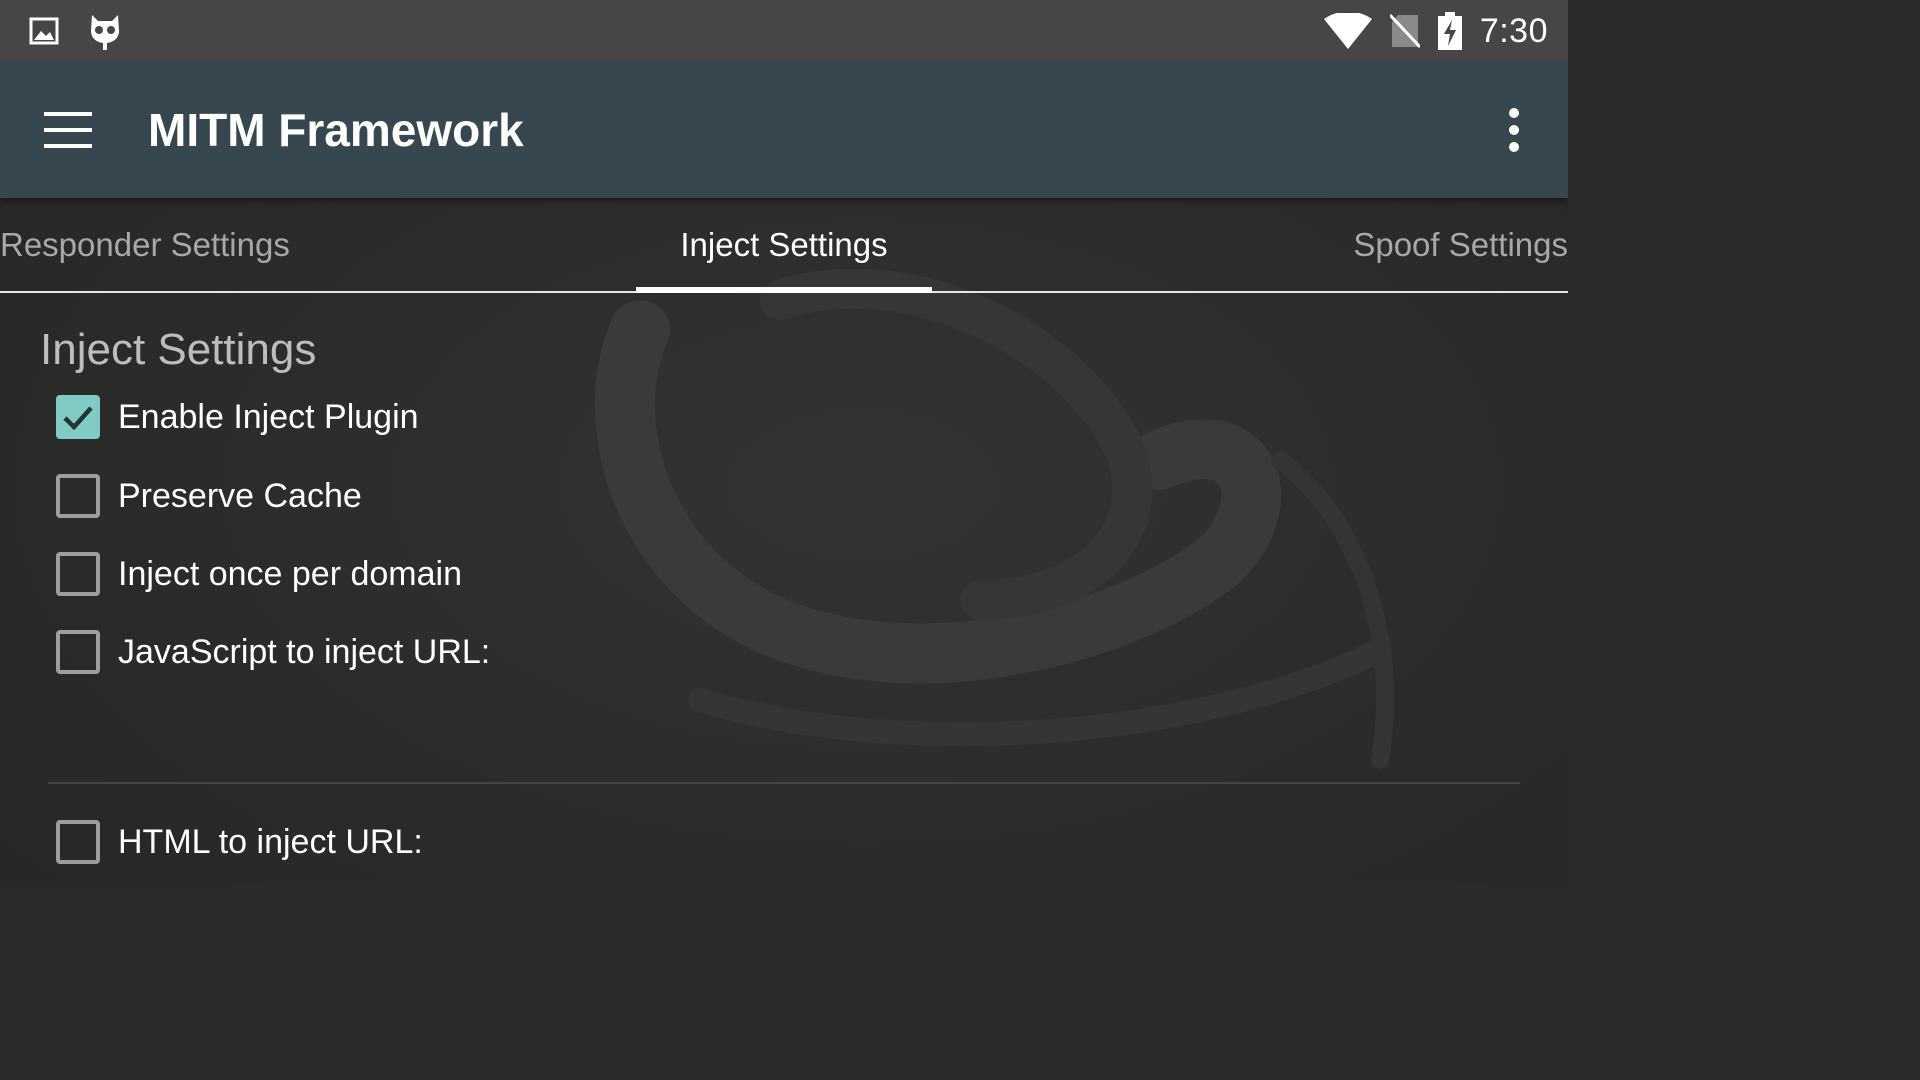  I want to click on wifi-icon, so click(1347, 31).